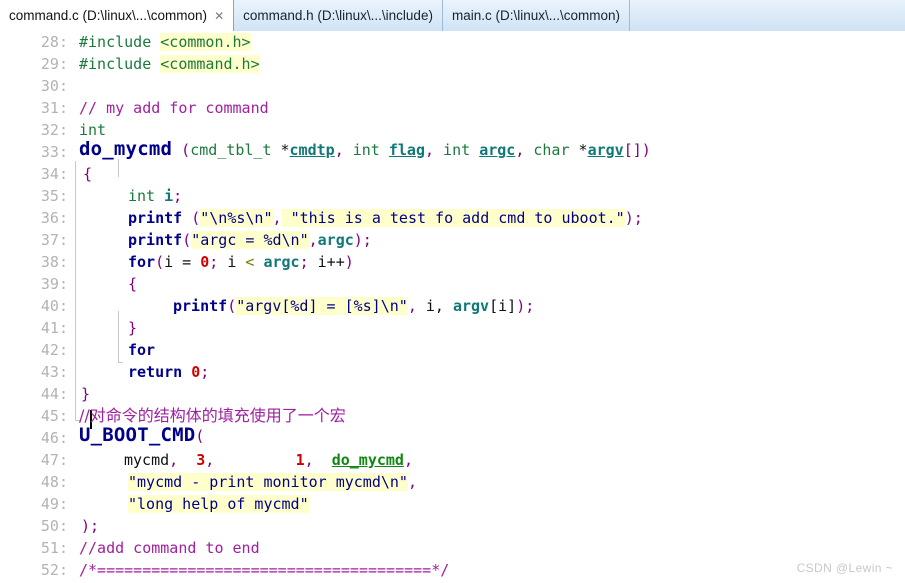 The image size is (905, 583). Describe the element at coordinates (452, 42) in the screenshot. I see `code-line: 28: #include <common.h>` at that location.